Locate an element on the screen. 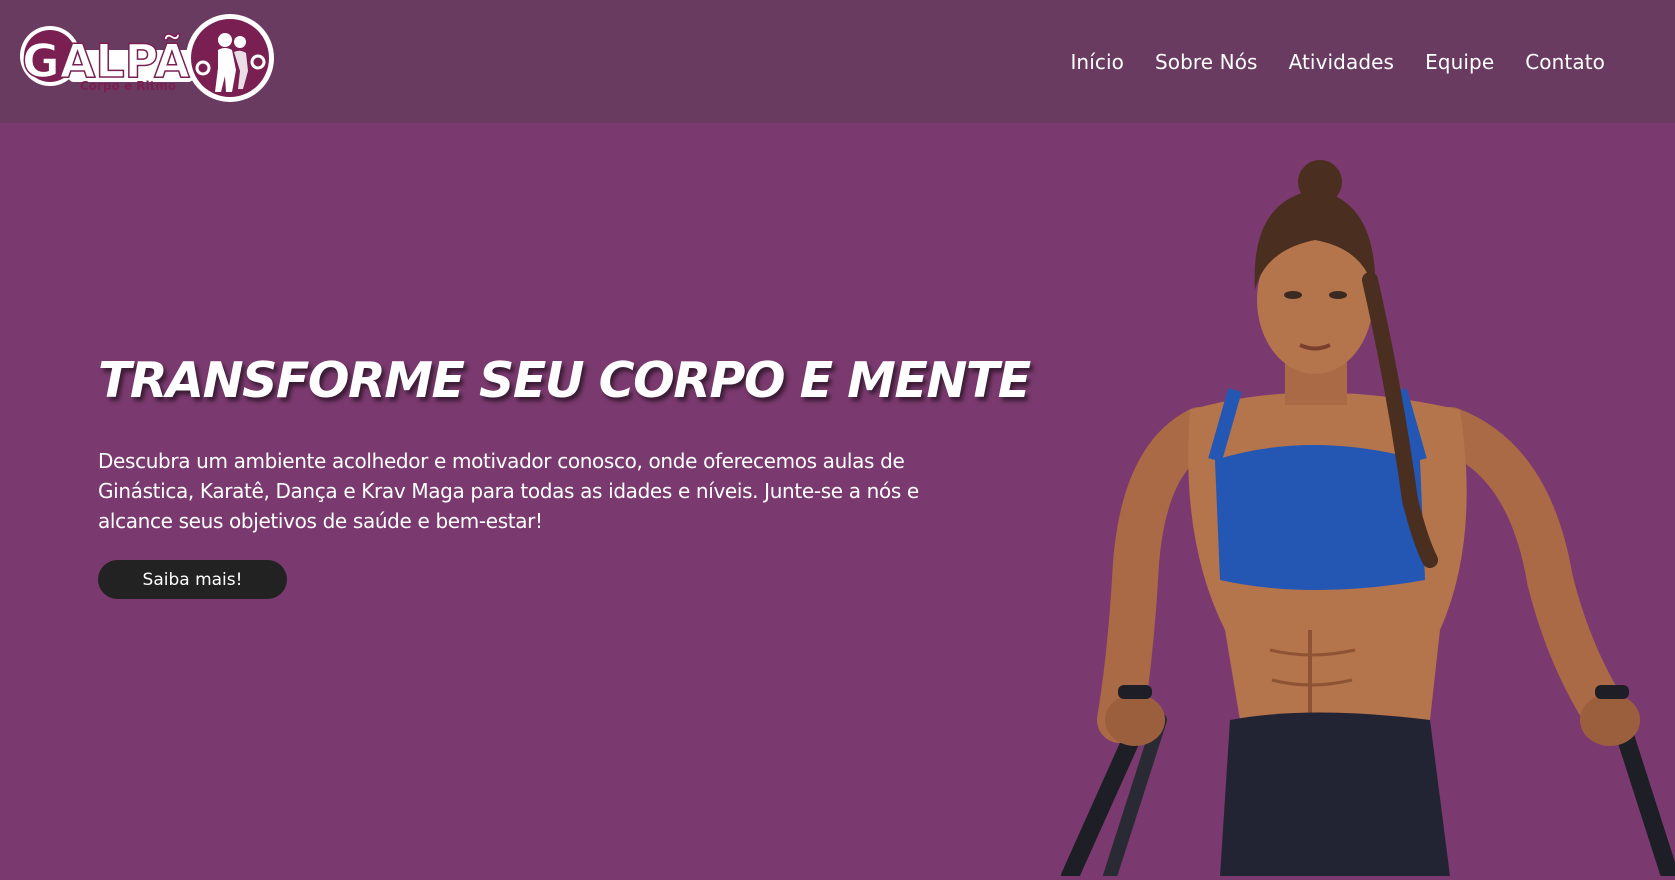  saiba-mais-button: Saiba mais! is located at coordinates (192, 579).